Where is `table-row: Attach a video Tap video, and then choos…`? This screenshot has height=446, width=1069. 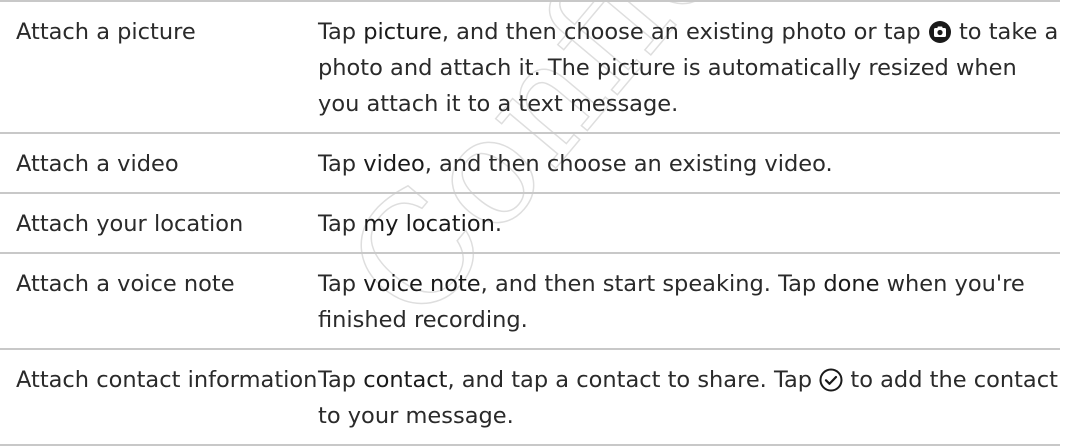 table-row: Attach a video Tap video, and then choos… is located at coordinates (530, 162).